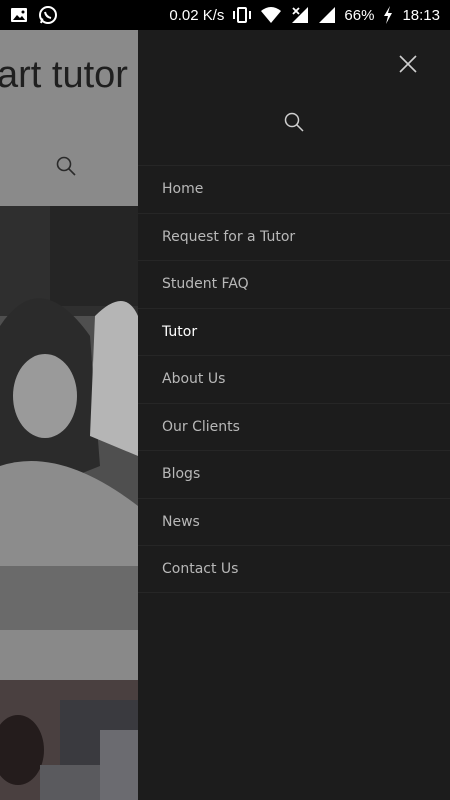 This screenshot has height=800, width=450. I want to click on background-photo-office, so click(69, 740).